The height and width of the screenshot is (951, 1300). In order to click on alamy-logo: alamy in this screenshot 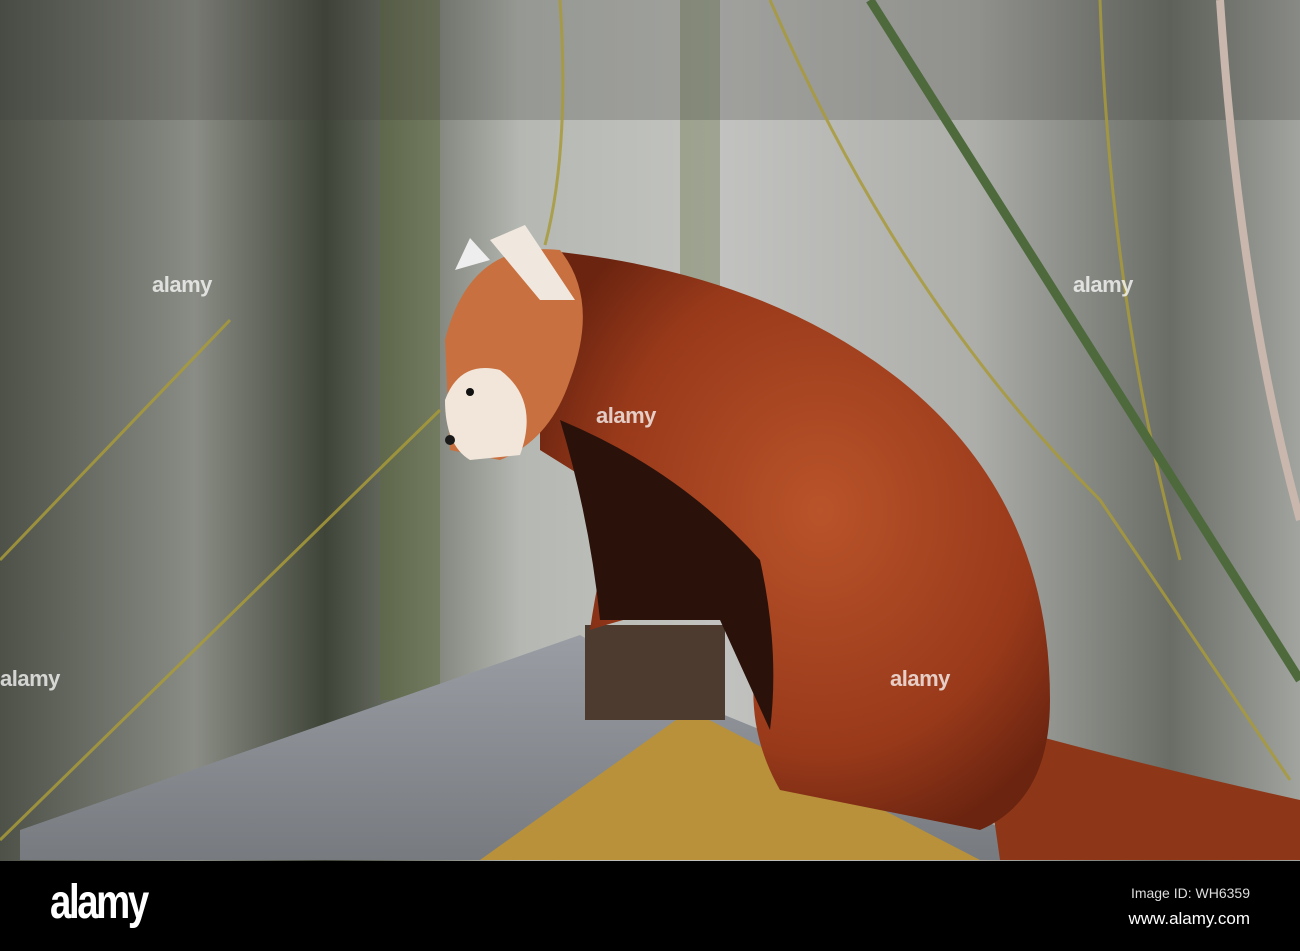, I will do `click(99, 902)`.